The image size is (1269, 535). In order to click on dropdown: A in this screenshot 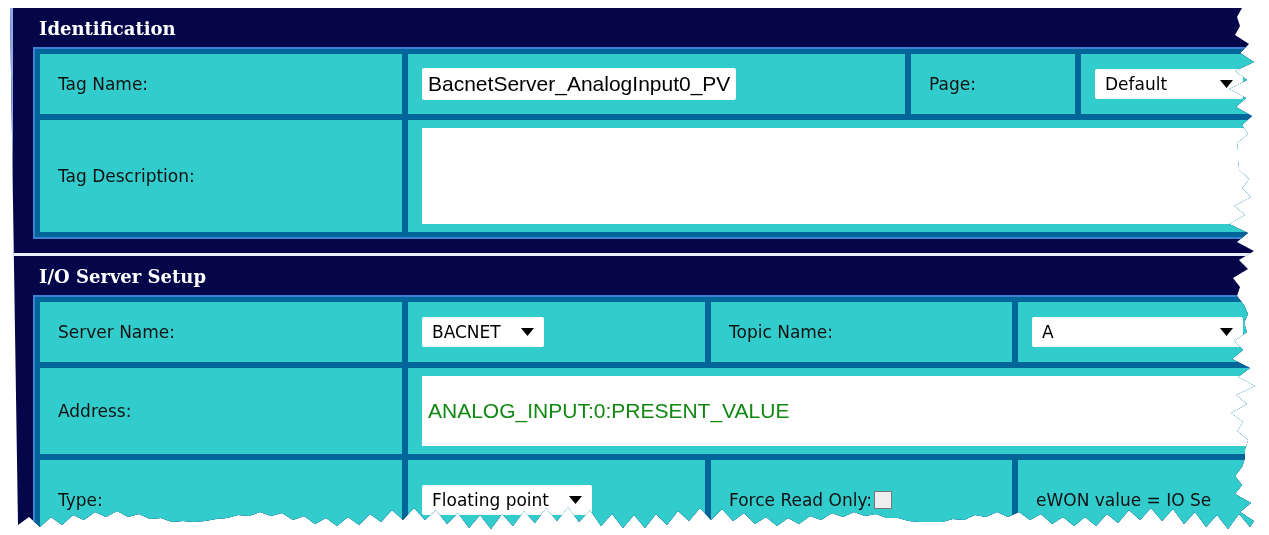, I will do `click(1137, 332)`.